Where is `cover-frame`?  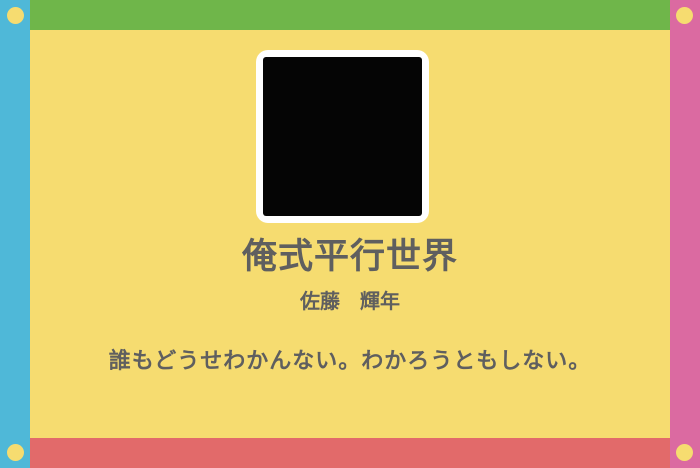 cover-frame is located at coordinates (342, 136).